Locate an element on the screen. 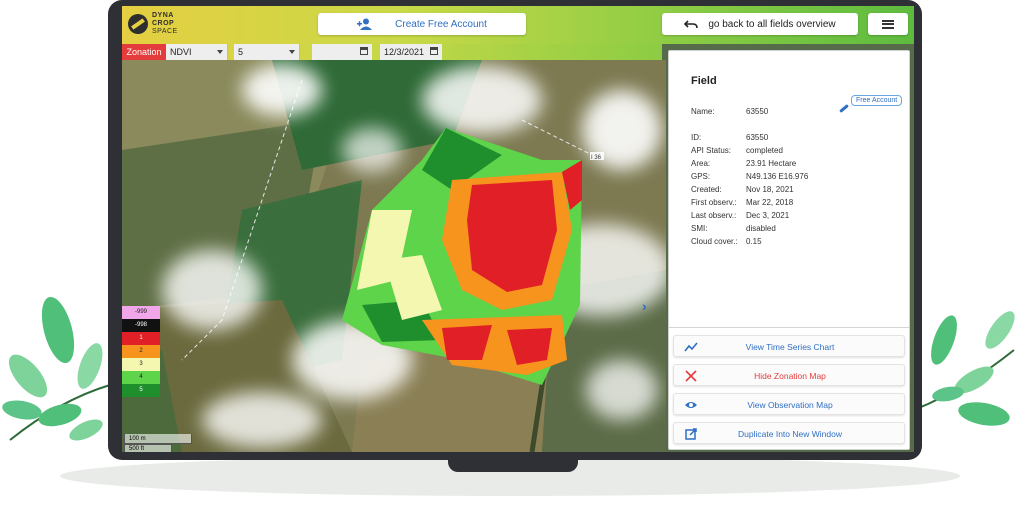  date-to-input: 12/3/2021 is located at coordinates (411, 52).